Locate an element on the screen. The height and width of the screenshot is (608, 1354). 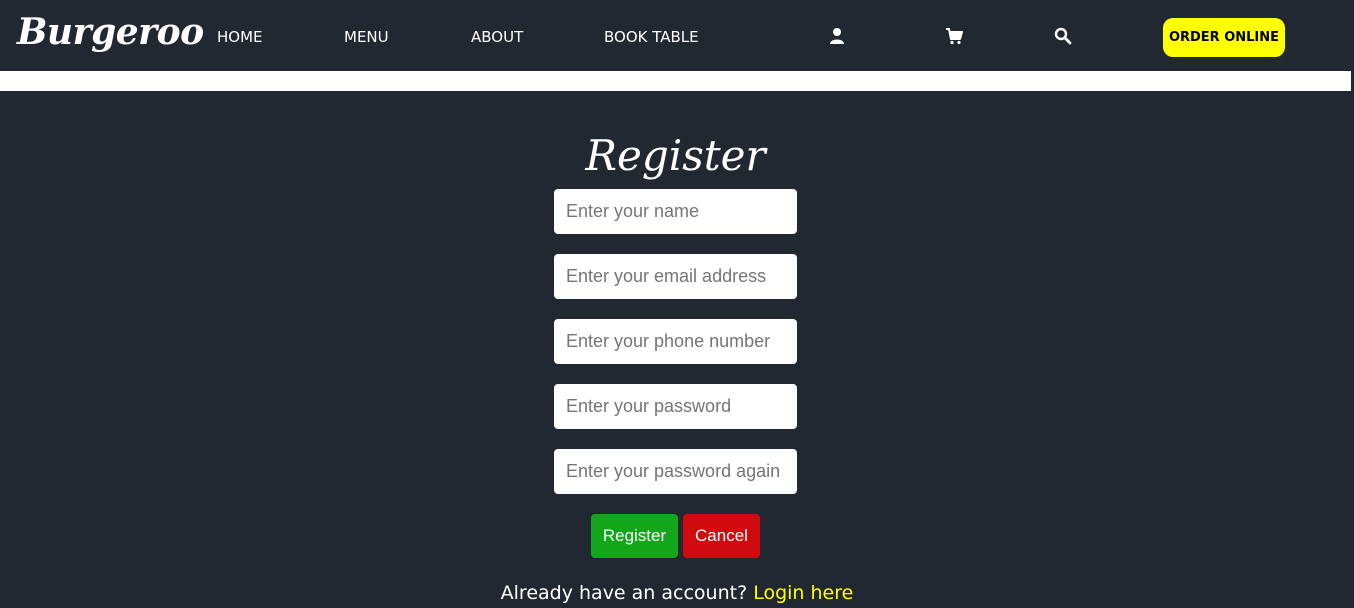
phone-field is located at coordinates (675, 341).